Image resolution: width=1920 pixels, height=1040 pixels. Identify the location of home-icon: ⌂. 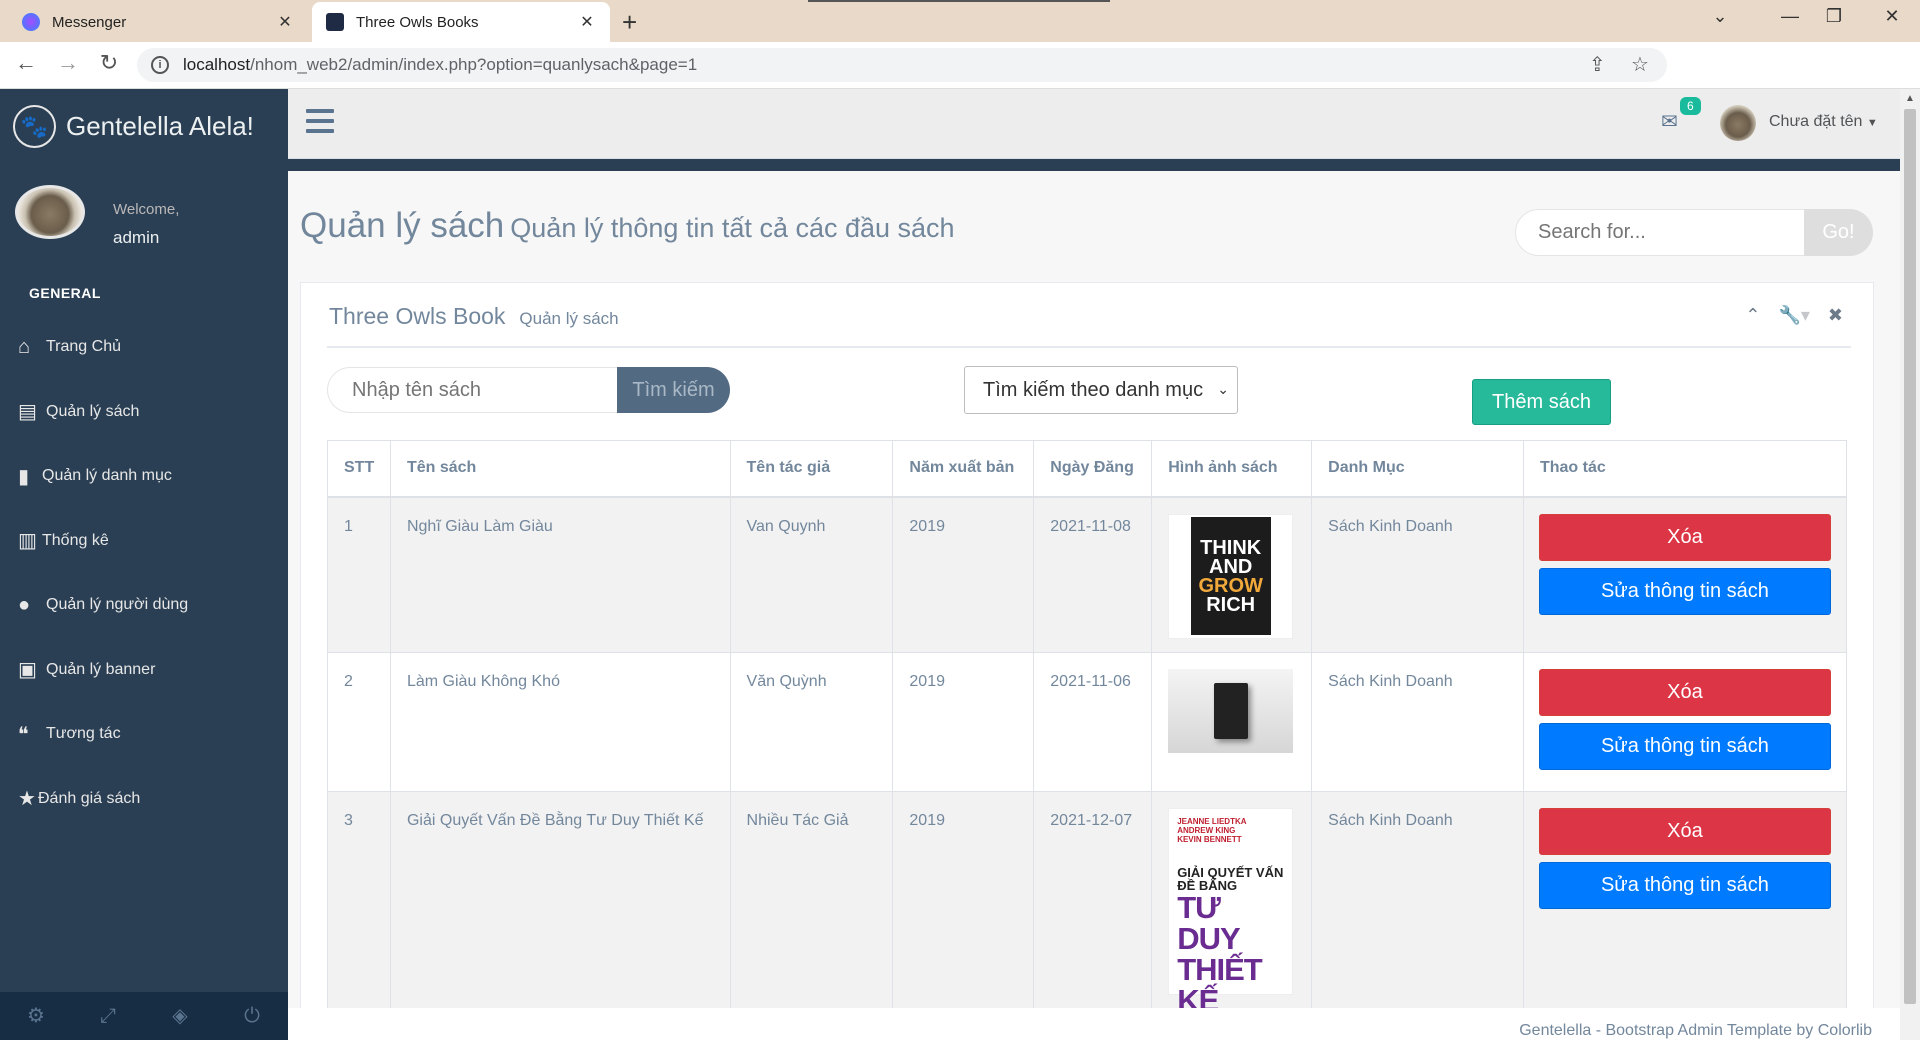
(24, 346).